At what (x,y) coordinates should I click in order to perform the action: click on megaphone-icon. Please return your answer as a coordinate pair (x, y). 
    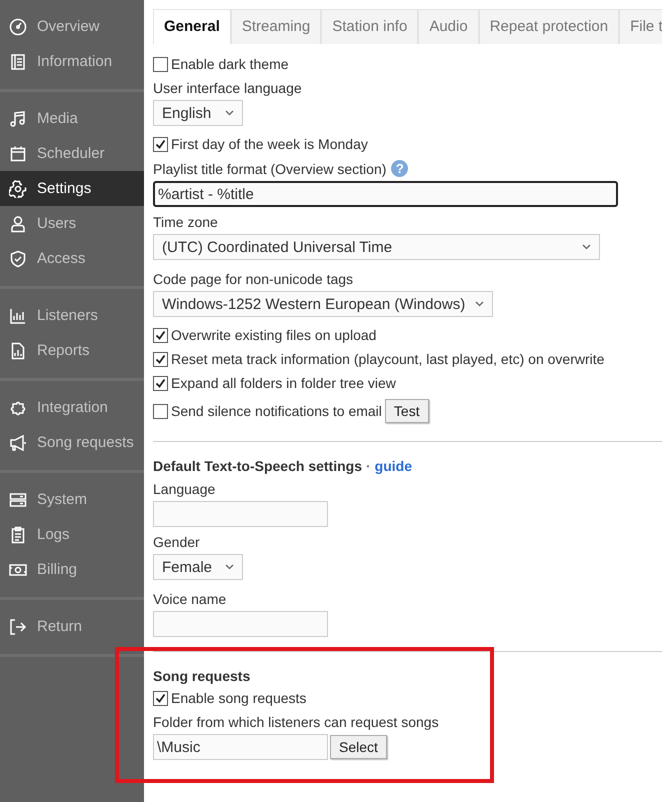
    Looking at the image, I should click on (18, 443).